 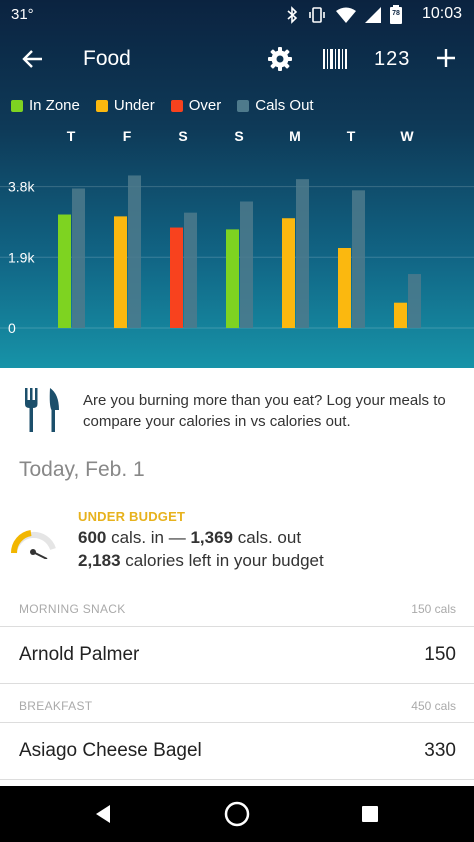 What do you see at coordinates (148, 537) in the screenshot?
I see `calories-in-label: cals. in —` at bounding box center [148, 537].